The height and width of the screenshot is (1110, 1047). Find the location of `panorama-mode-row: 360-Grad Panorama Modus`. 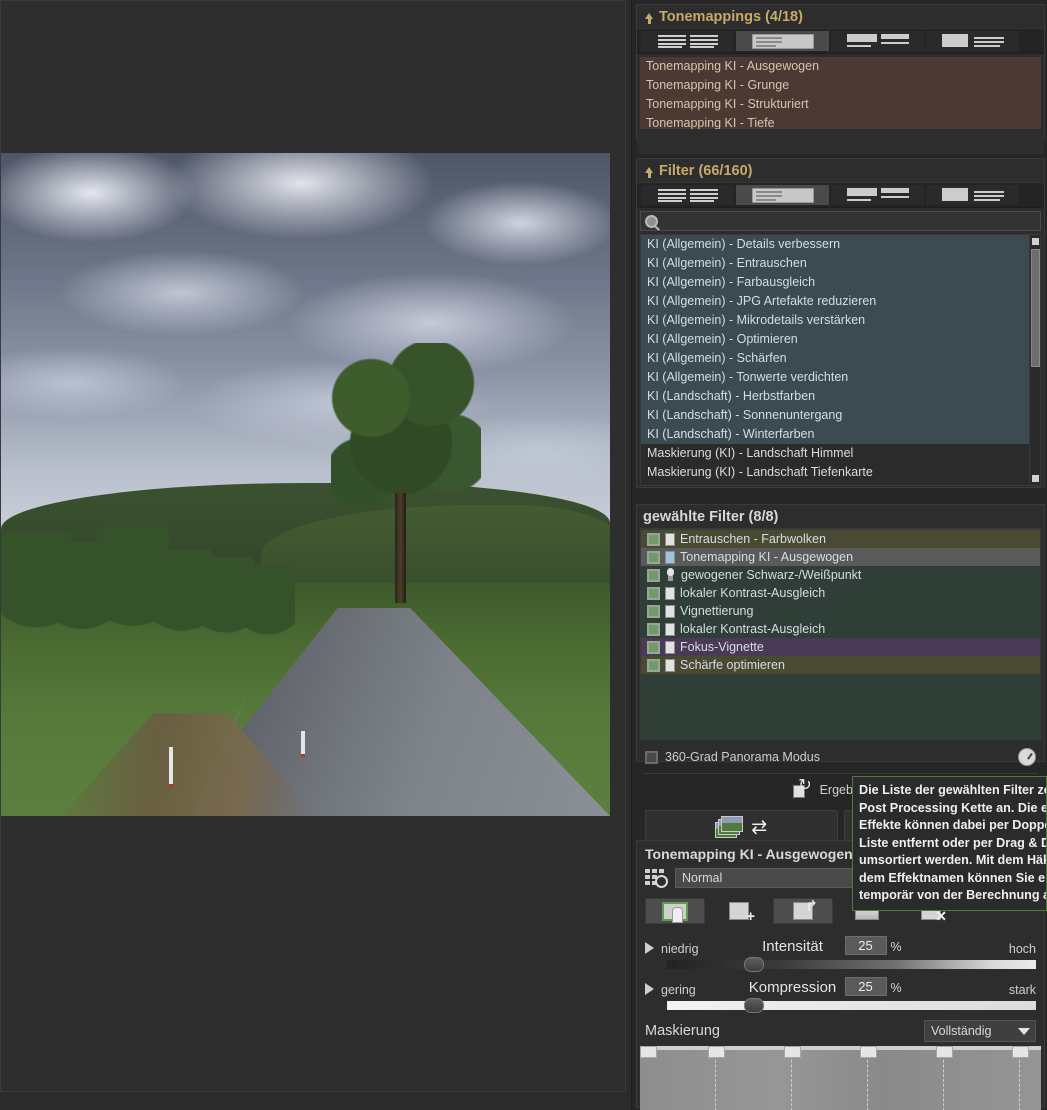

panorama-mode-row: 360-Grad Panorama Modus is located at coordinates (840, 757).